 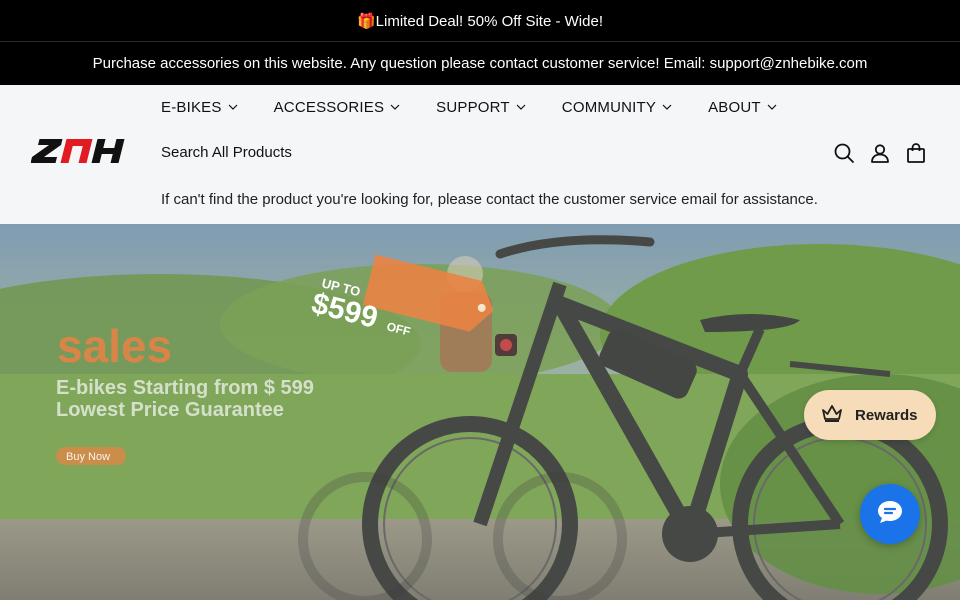 I want to click on nav-item-label: E-BIKES, so click(x=191, y=107).